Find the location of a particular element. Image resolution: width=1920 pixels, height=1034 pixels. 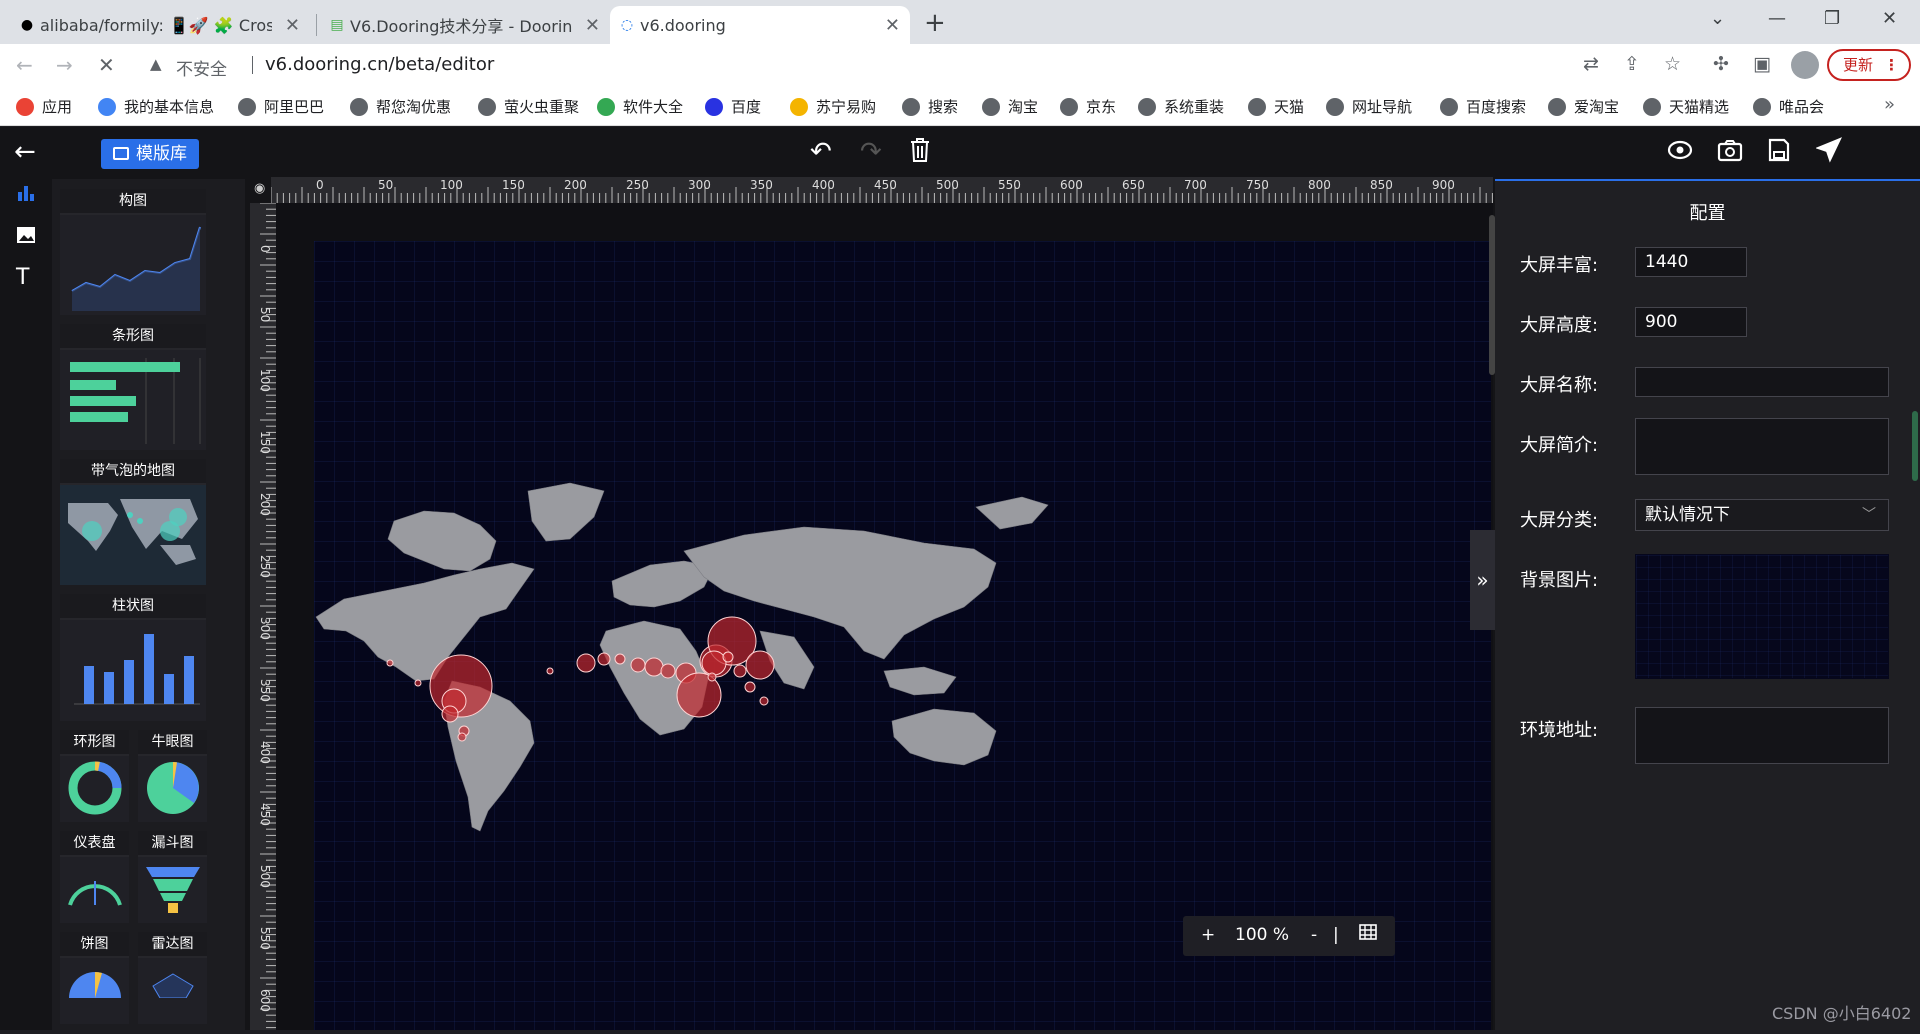

bookmarks-overflow-icon: » is located at coordinates (1889, 104).